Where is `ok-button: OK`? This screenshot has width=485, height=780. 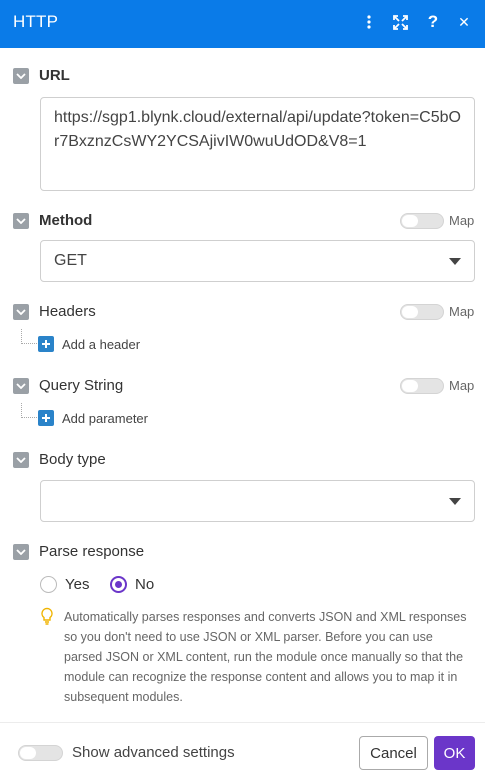 ok-button: OK is located at coordinates (454, 753).